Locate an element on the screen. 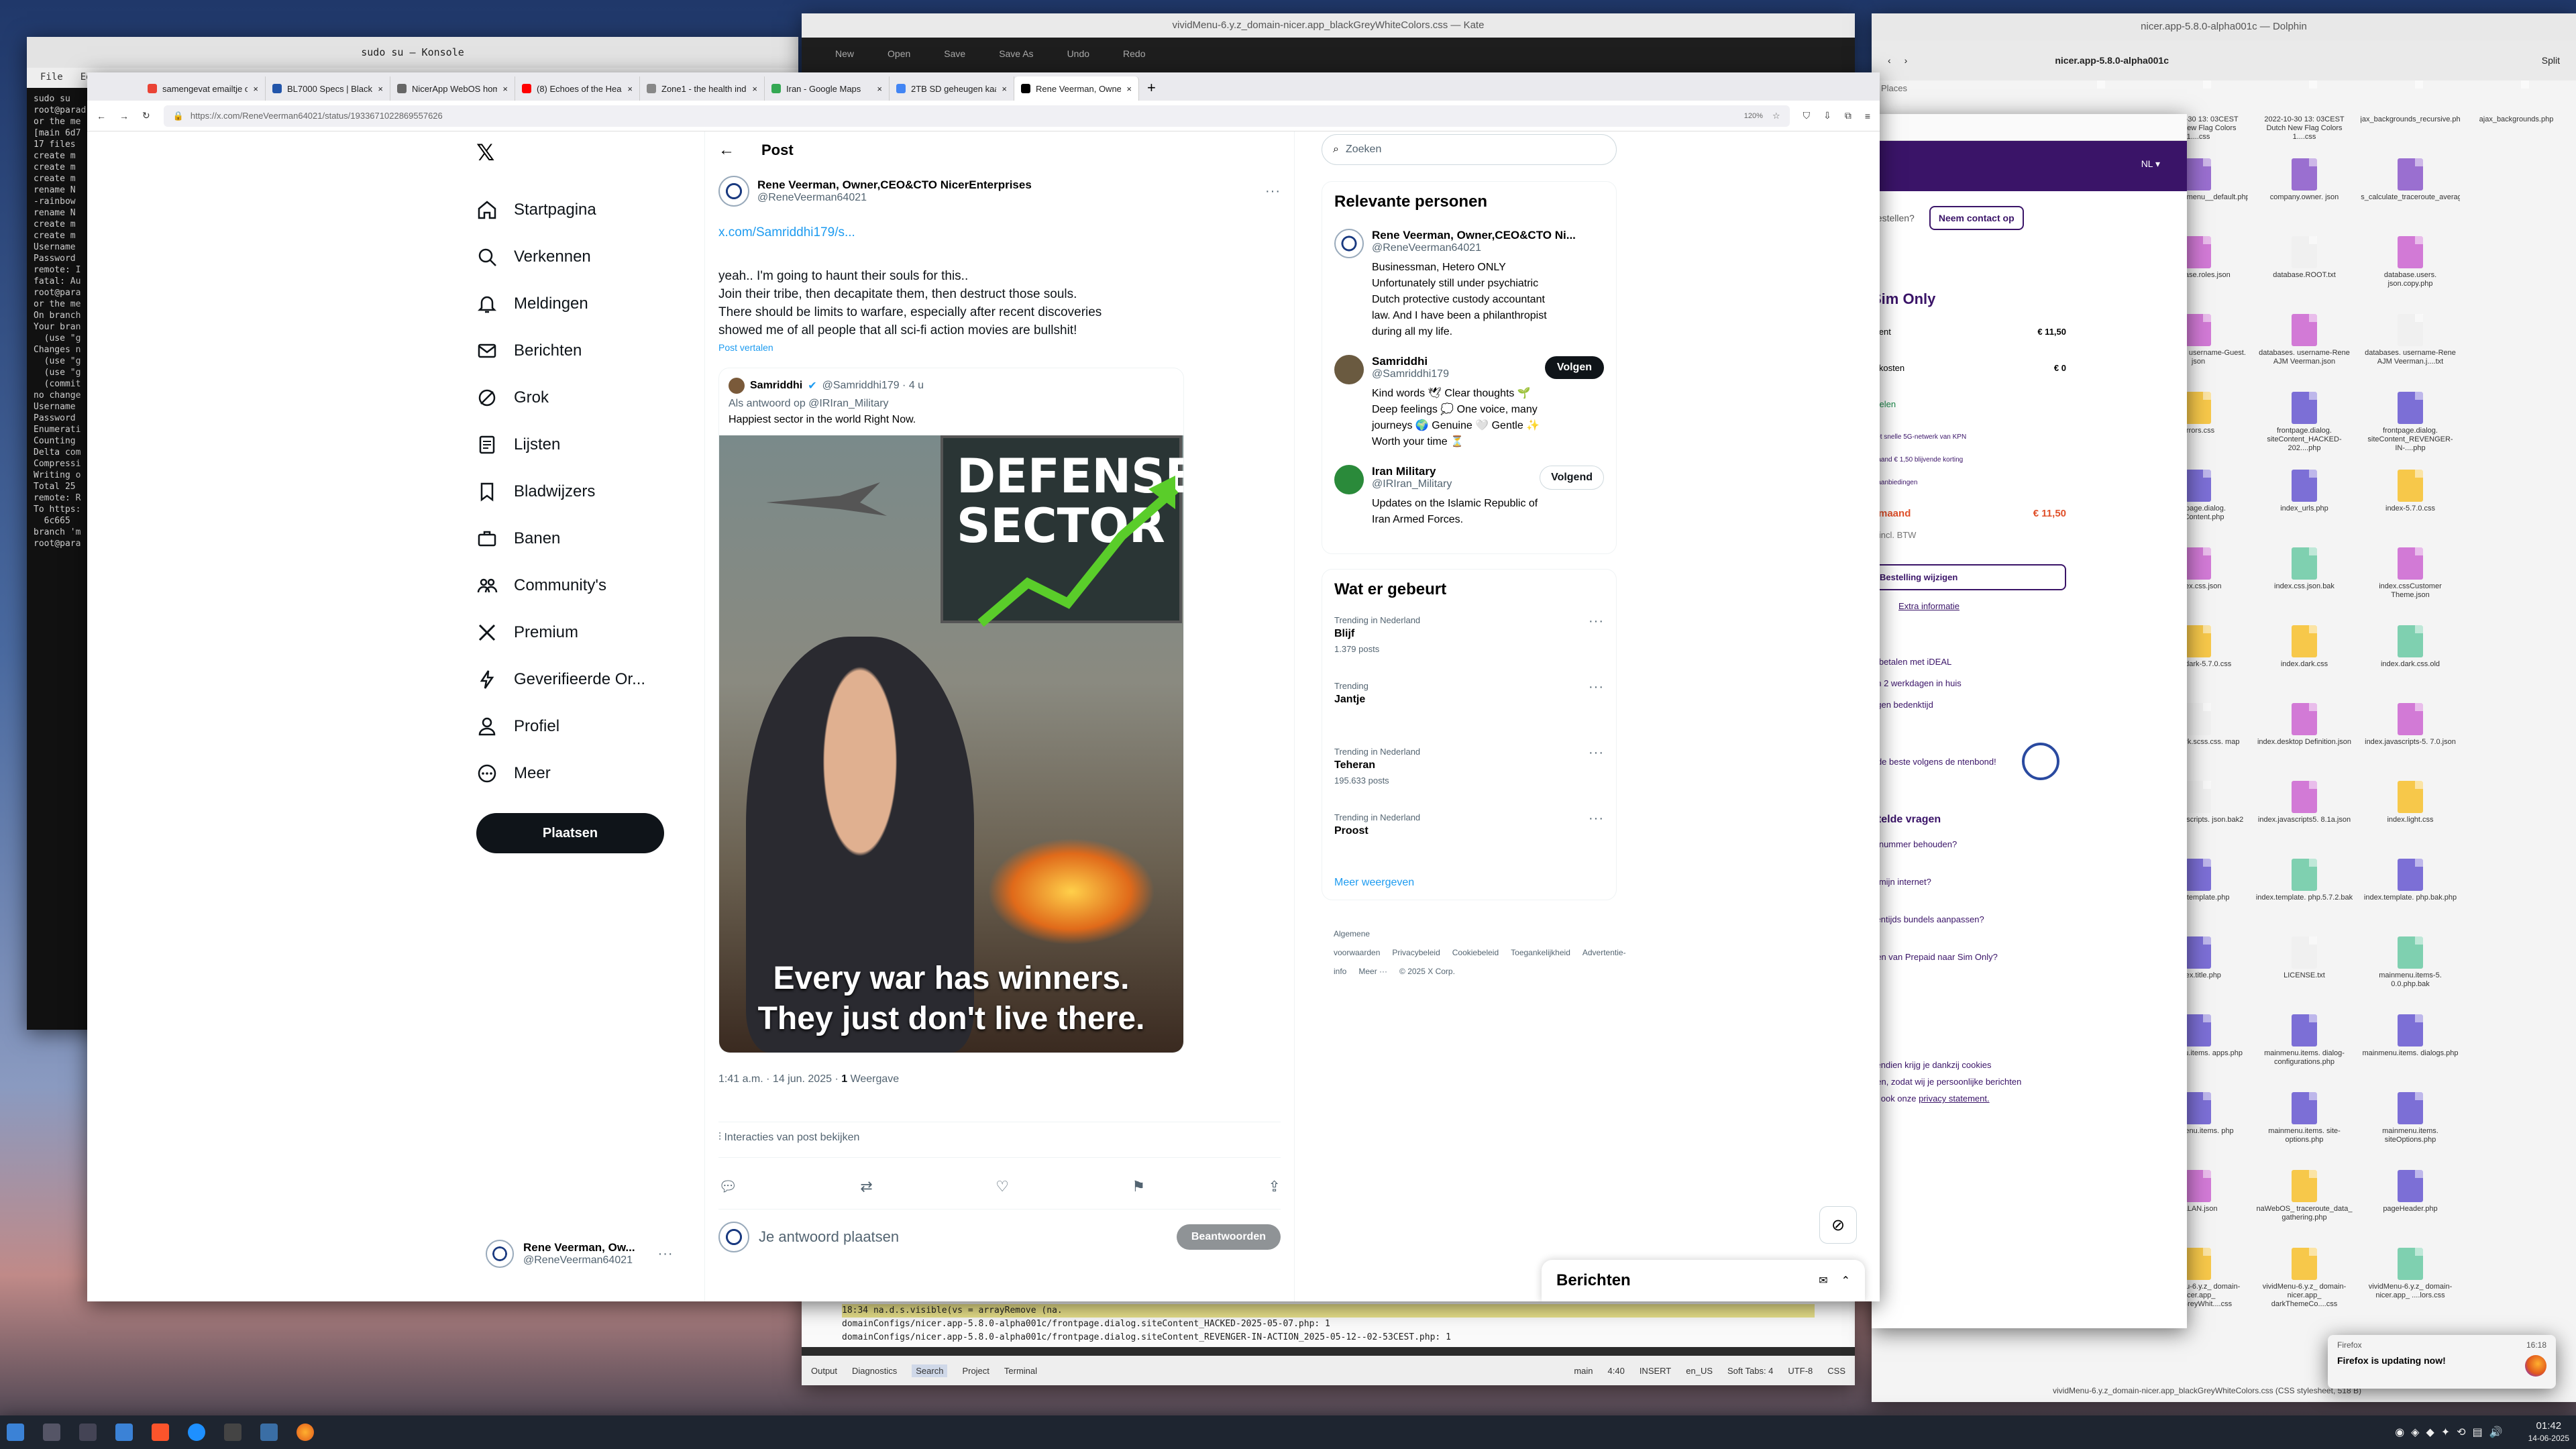 Image resolution: width=2576 pixels, height=1449 pixels. downloads-icon: ⇩ is located at coordinates (1827, 115).